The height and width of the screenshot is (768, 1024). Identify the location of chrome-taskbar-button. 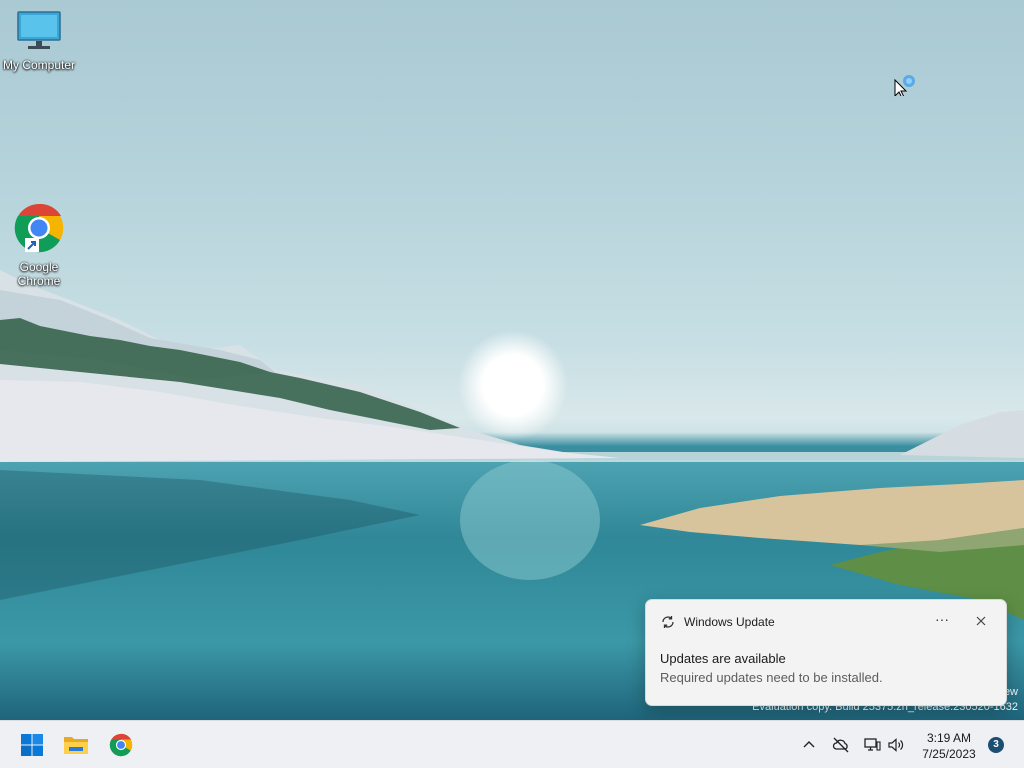
(121, 745).